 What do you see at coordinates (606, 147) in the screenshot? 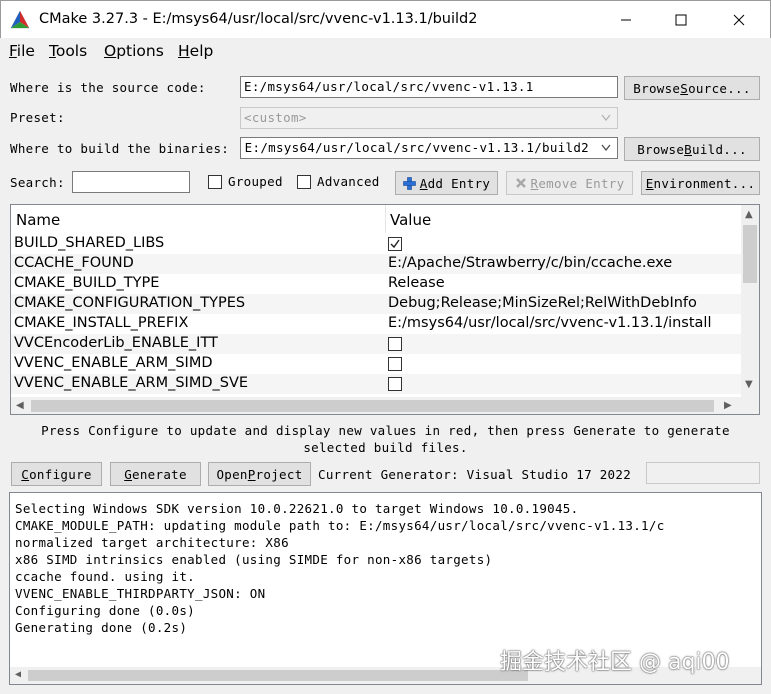
I see `chevron-down-icon` at bounding box center [606, 147].